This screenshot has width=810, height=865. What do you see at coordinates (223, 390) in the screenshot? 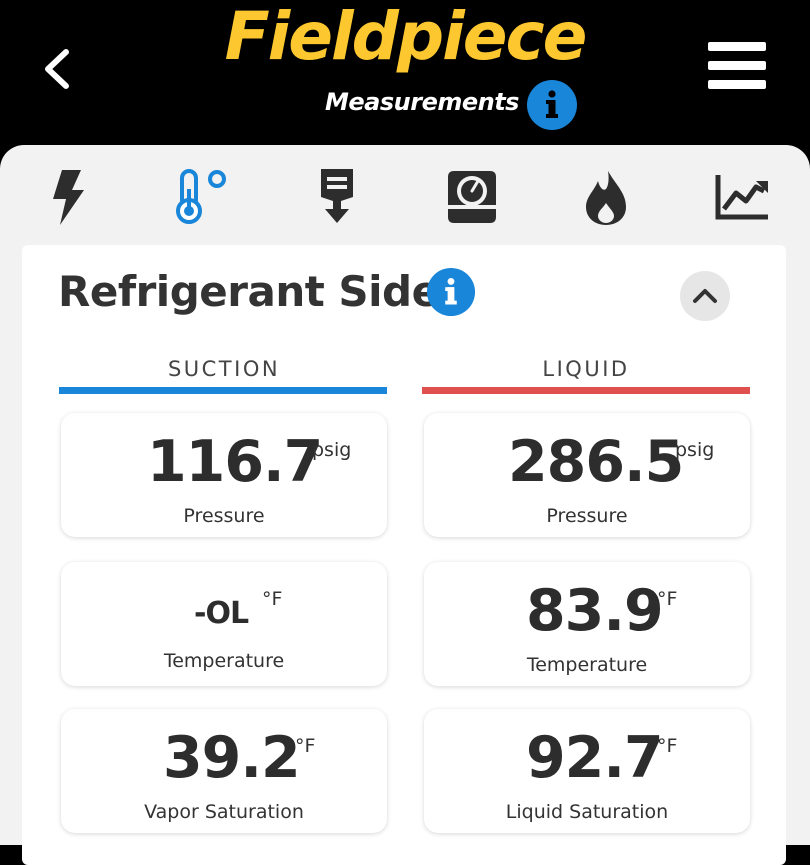
I see `suction-color-bar` at bounding box center [223, 390].